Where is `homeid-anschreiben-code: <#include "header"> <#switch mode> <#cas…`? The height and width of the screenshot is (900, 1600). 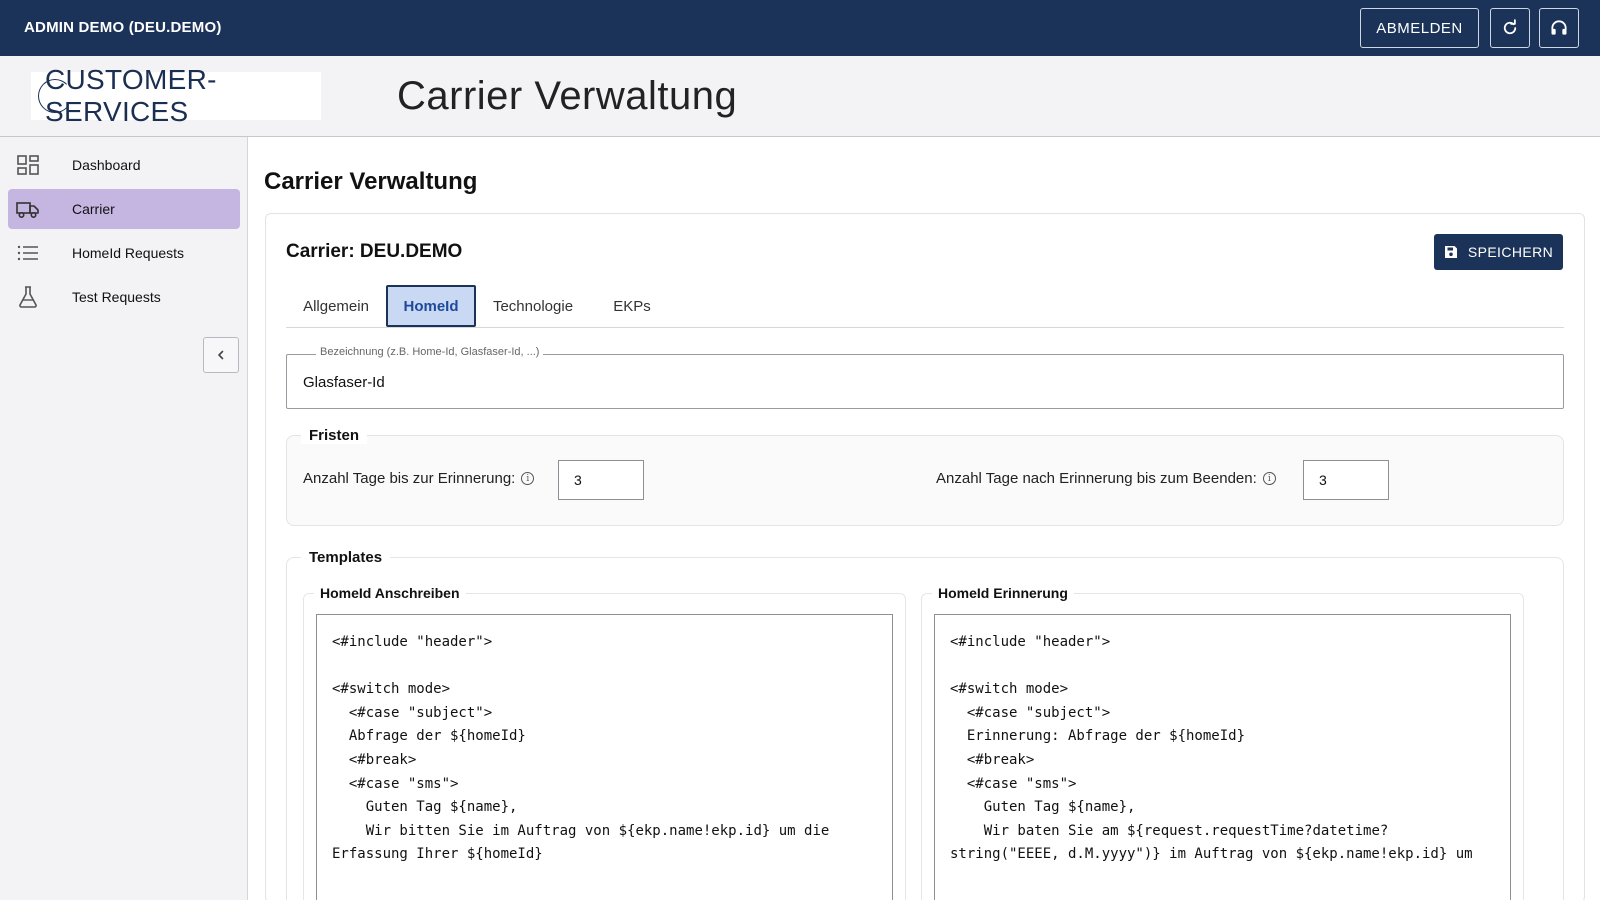
homeid-anschreiben-code: <#include "header"> <#switch mode> <#cas… is located at coordinates (581, 748).